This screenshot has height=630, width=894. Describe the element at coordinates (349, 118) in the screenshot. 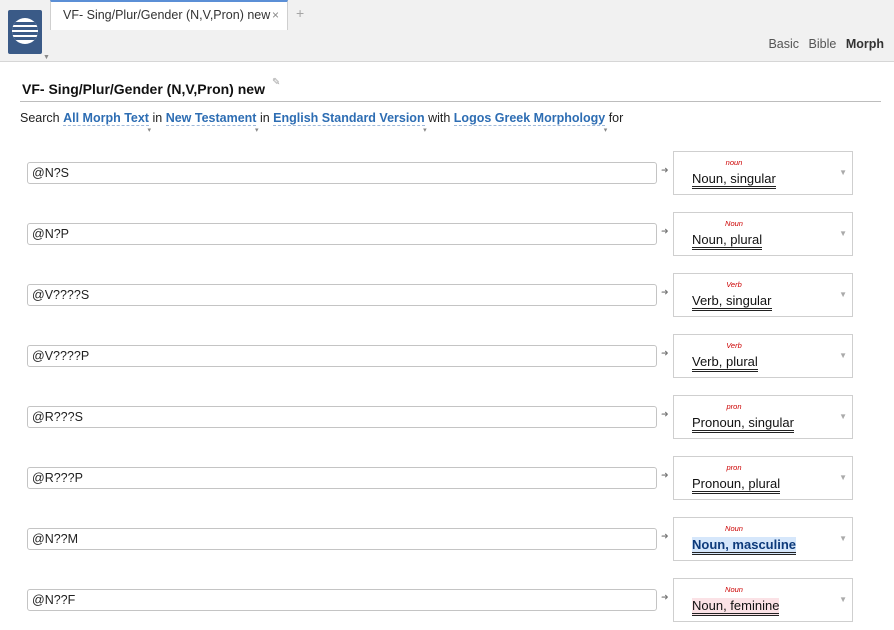

I see `version-dropdown: English Standard Version` at that location.